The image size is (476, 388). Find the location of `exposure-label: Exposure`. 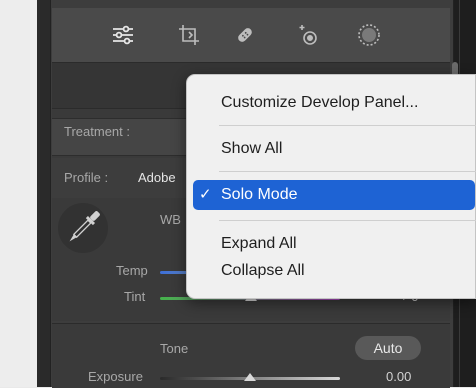

exposure-label: Exposure is located at coordinates (115, 376).